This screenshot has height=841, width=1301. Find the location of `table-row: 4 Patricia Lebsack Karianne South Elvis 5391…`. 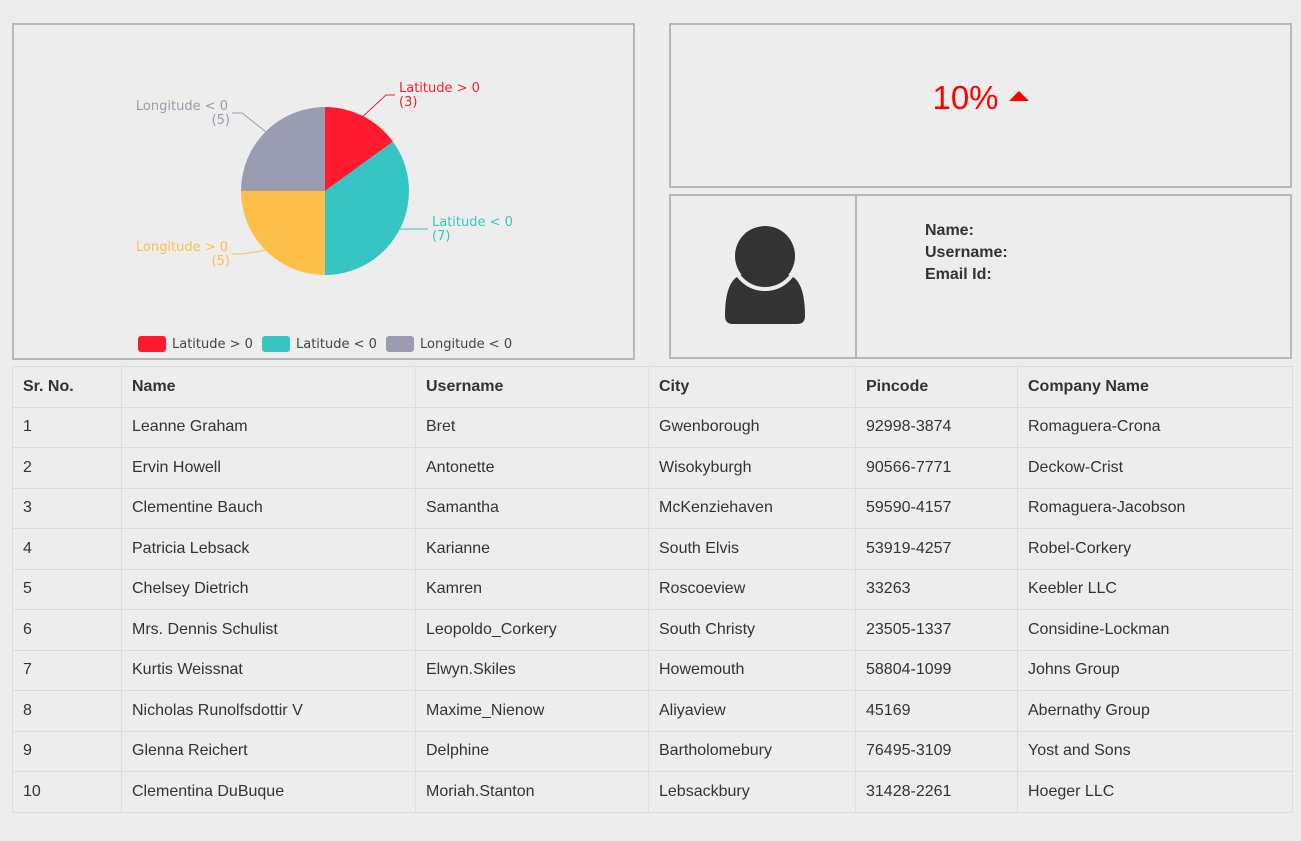

table-row: 4 Patricia Lebsack Karianne South Elvis 5391… is located at coordinates (652, 549).